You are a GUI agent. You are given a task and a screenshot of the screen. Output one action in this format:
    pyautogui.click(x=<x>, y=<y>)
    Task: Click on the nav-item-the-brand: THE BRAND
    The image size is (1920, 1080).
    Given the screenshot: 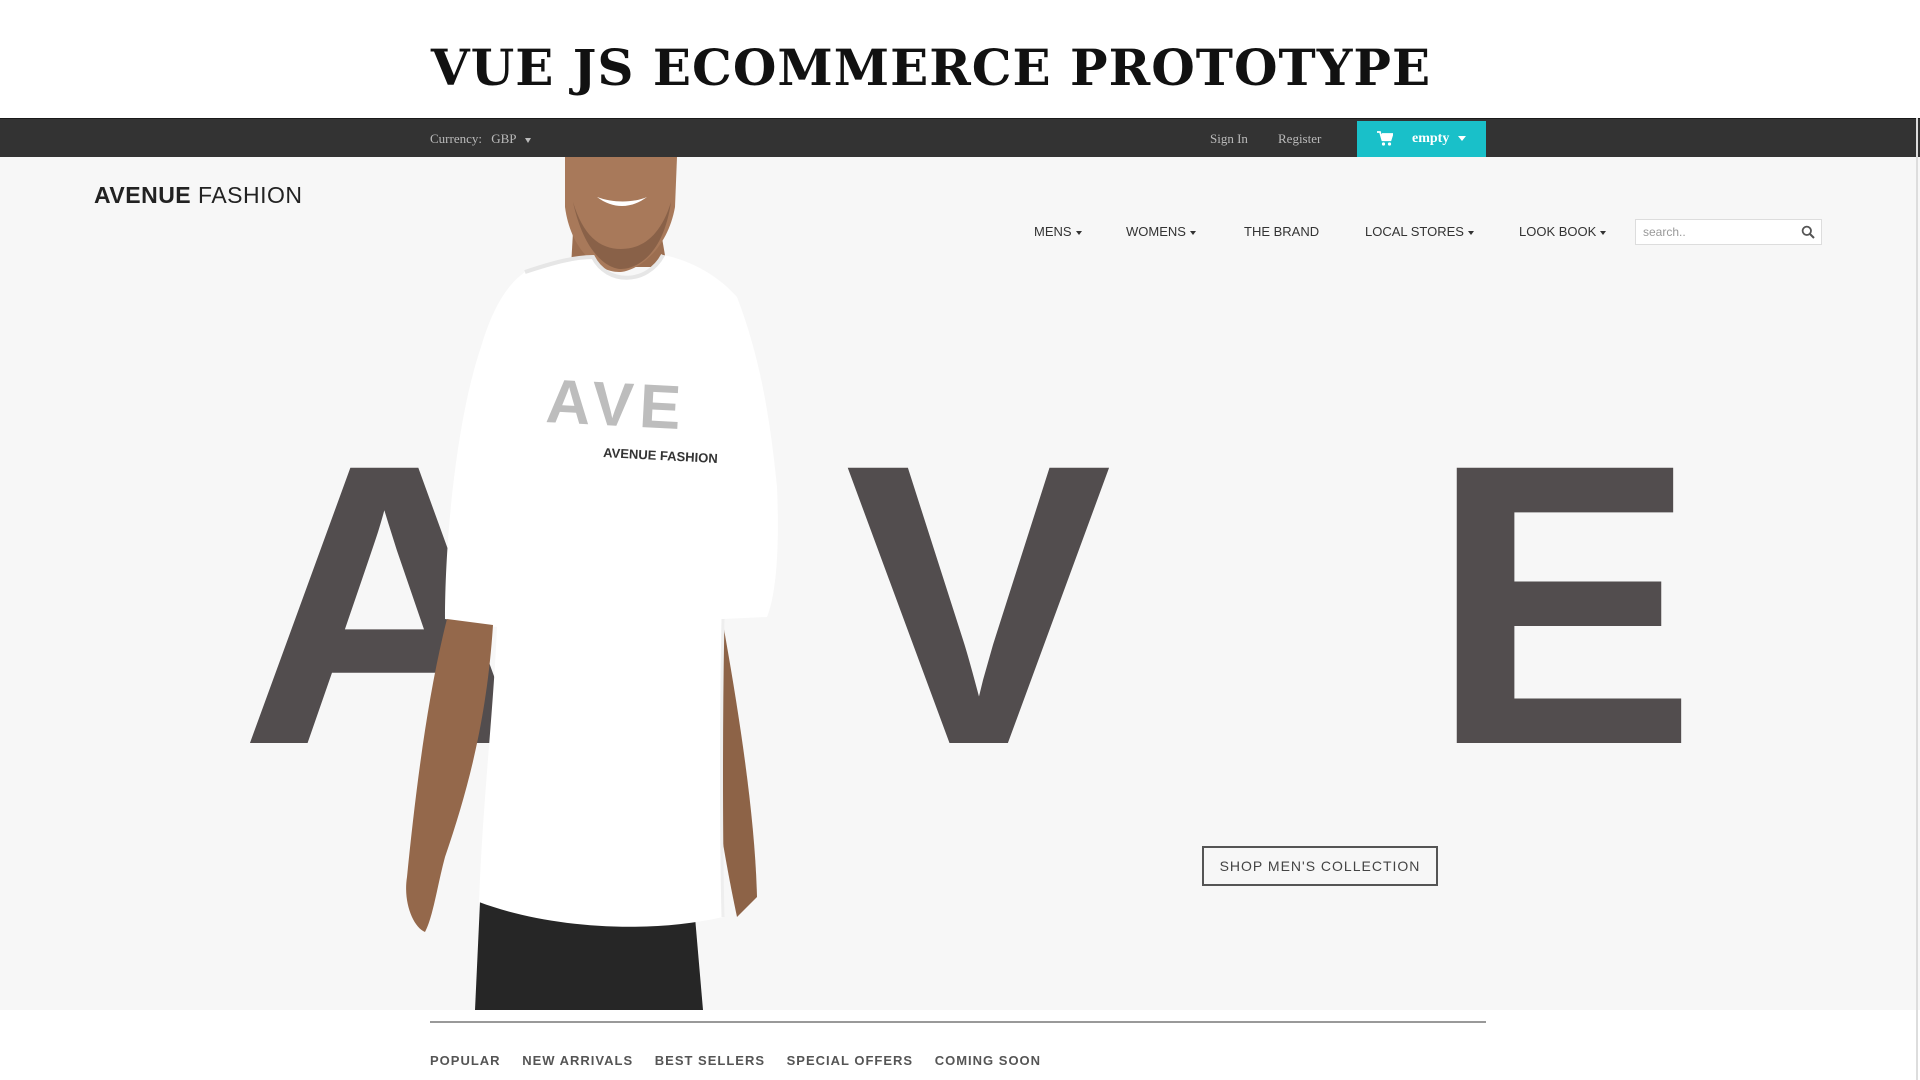 What is the action you would take?
    pyautogui.click(x=1281, y=231)
    